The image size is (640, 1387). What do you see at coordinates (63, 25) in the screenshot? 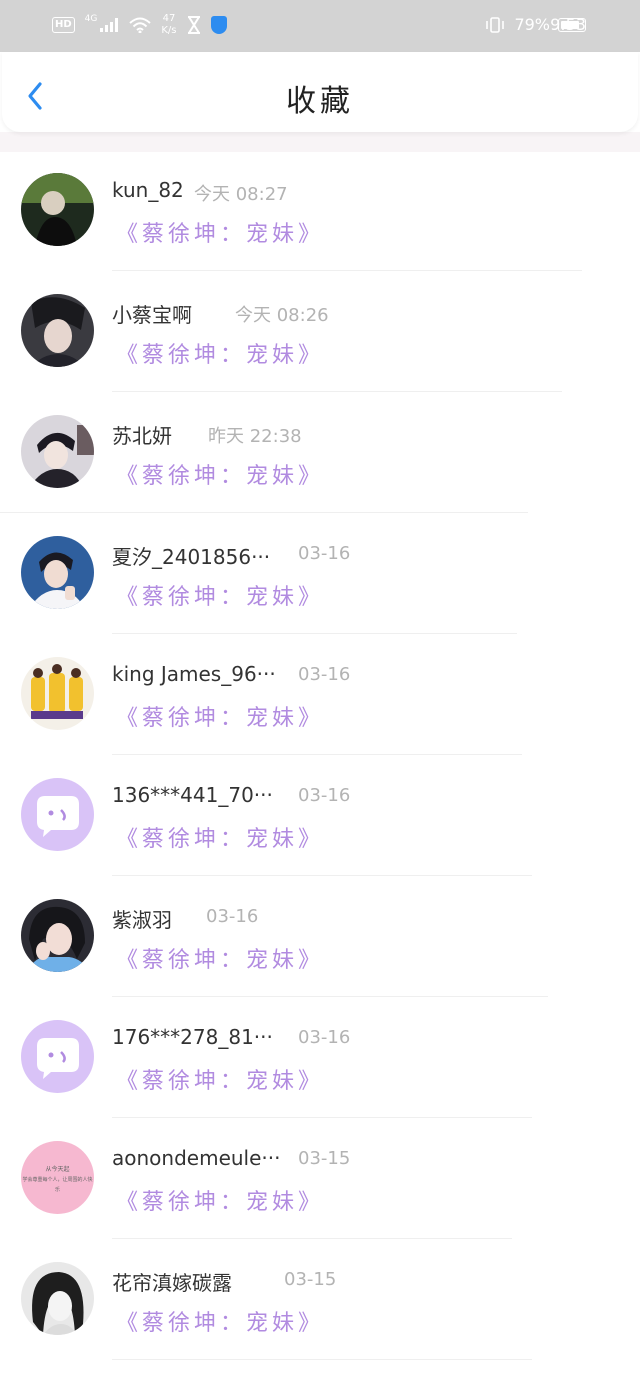
I see `hd-indicator: HD` at bounding box center [63, 25].